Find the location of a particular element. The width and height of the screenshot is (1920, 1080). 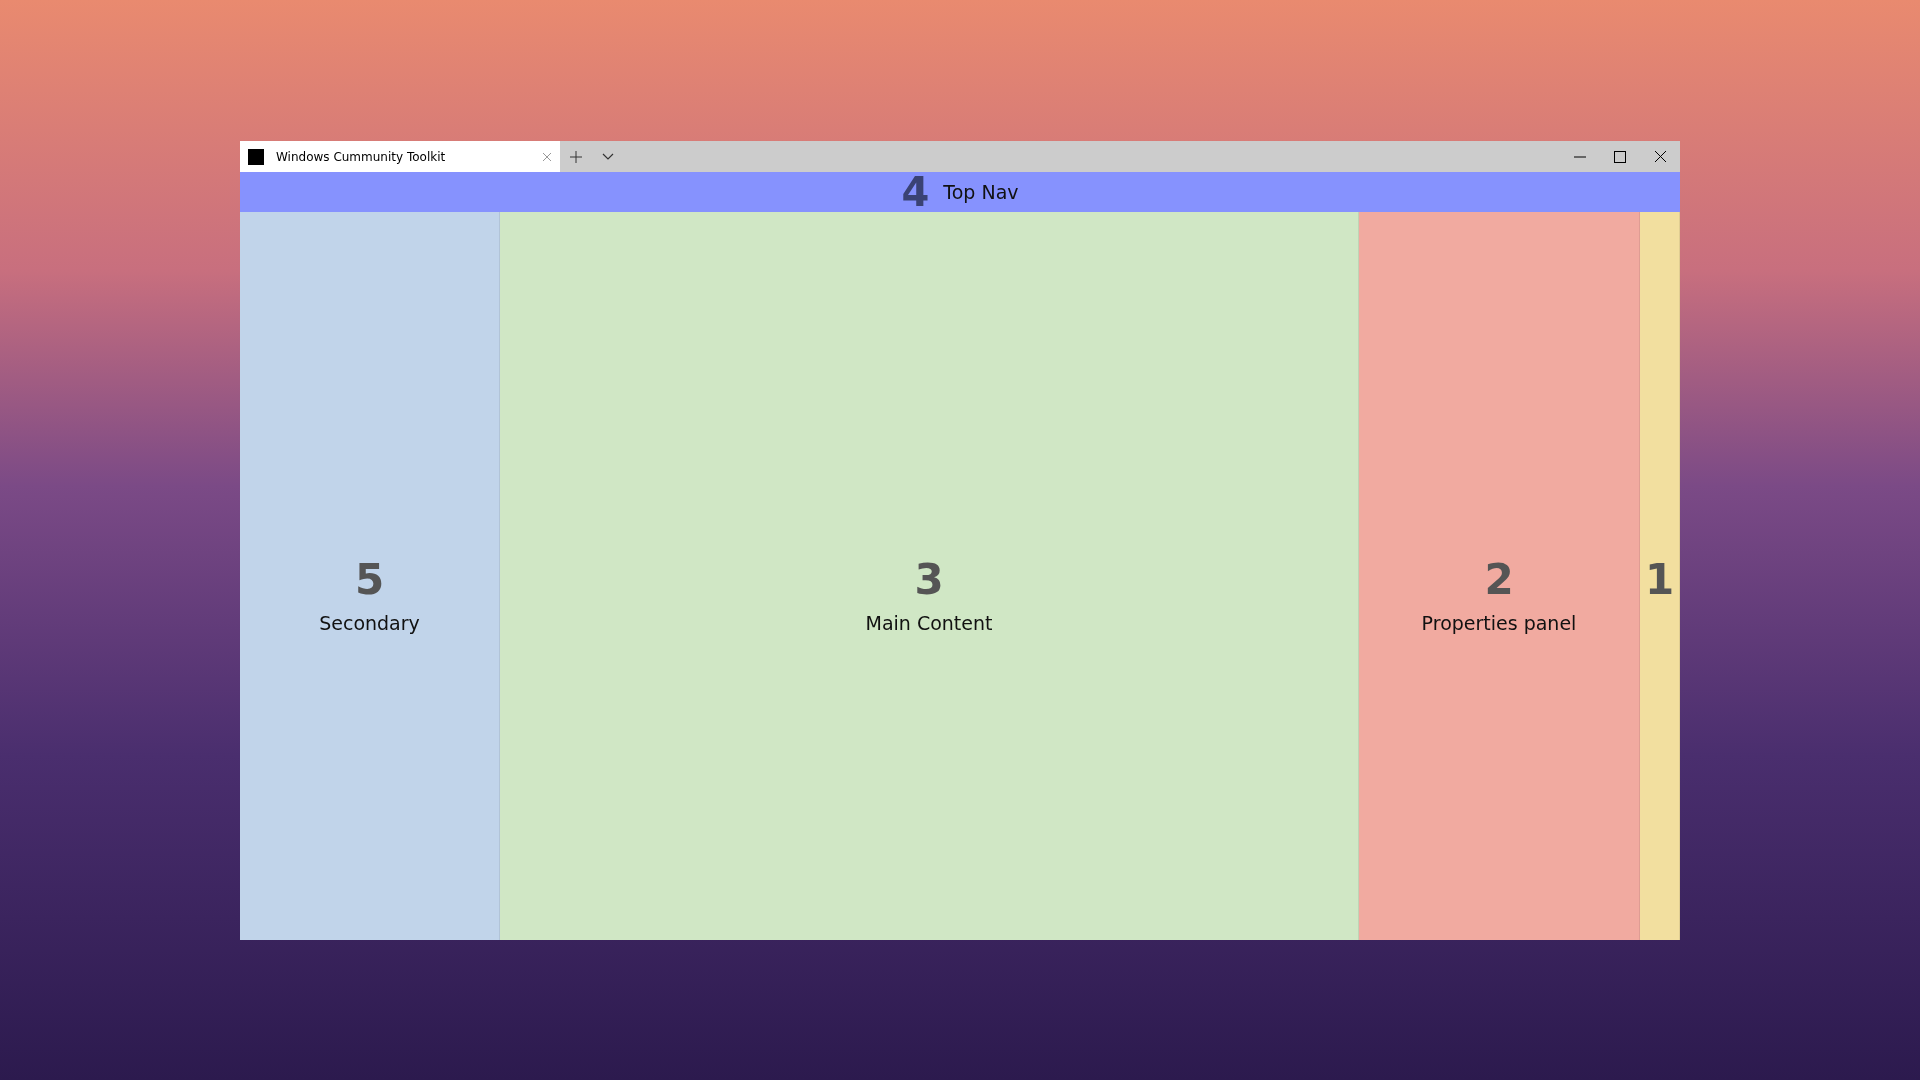

panel-number: 1 is located at coordinates (1659, 580).